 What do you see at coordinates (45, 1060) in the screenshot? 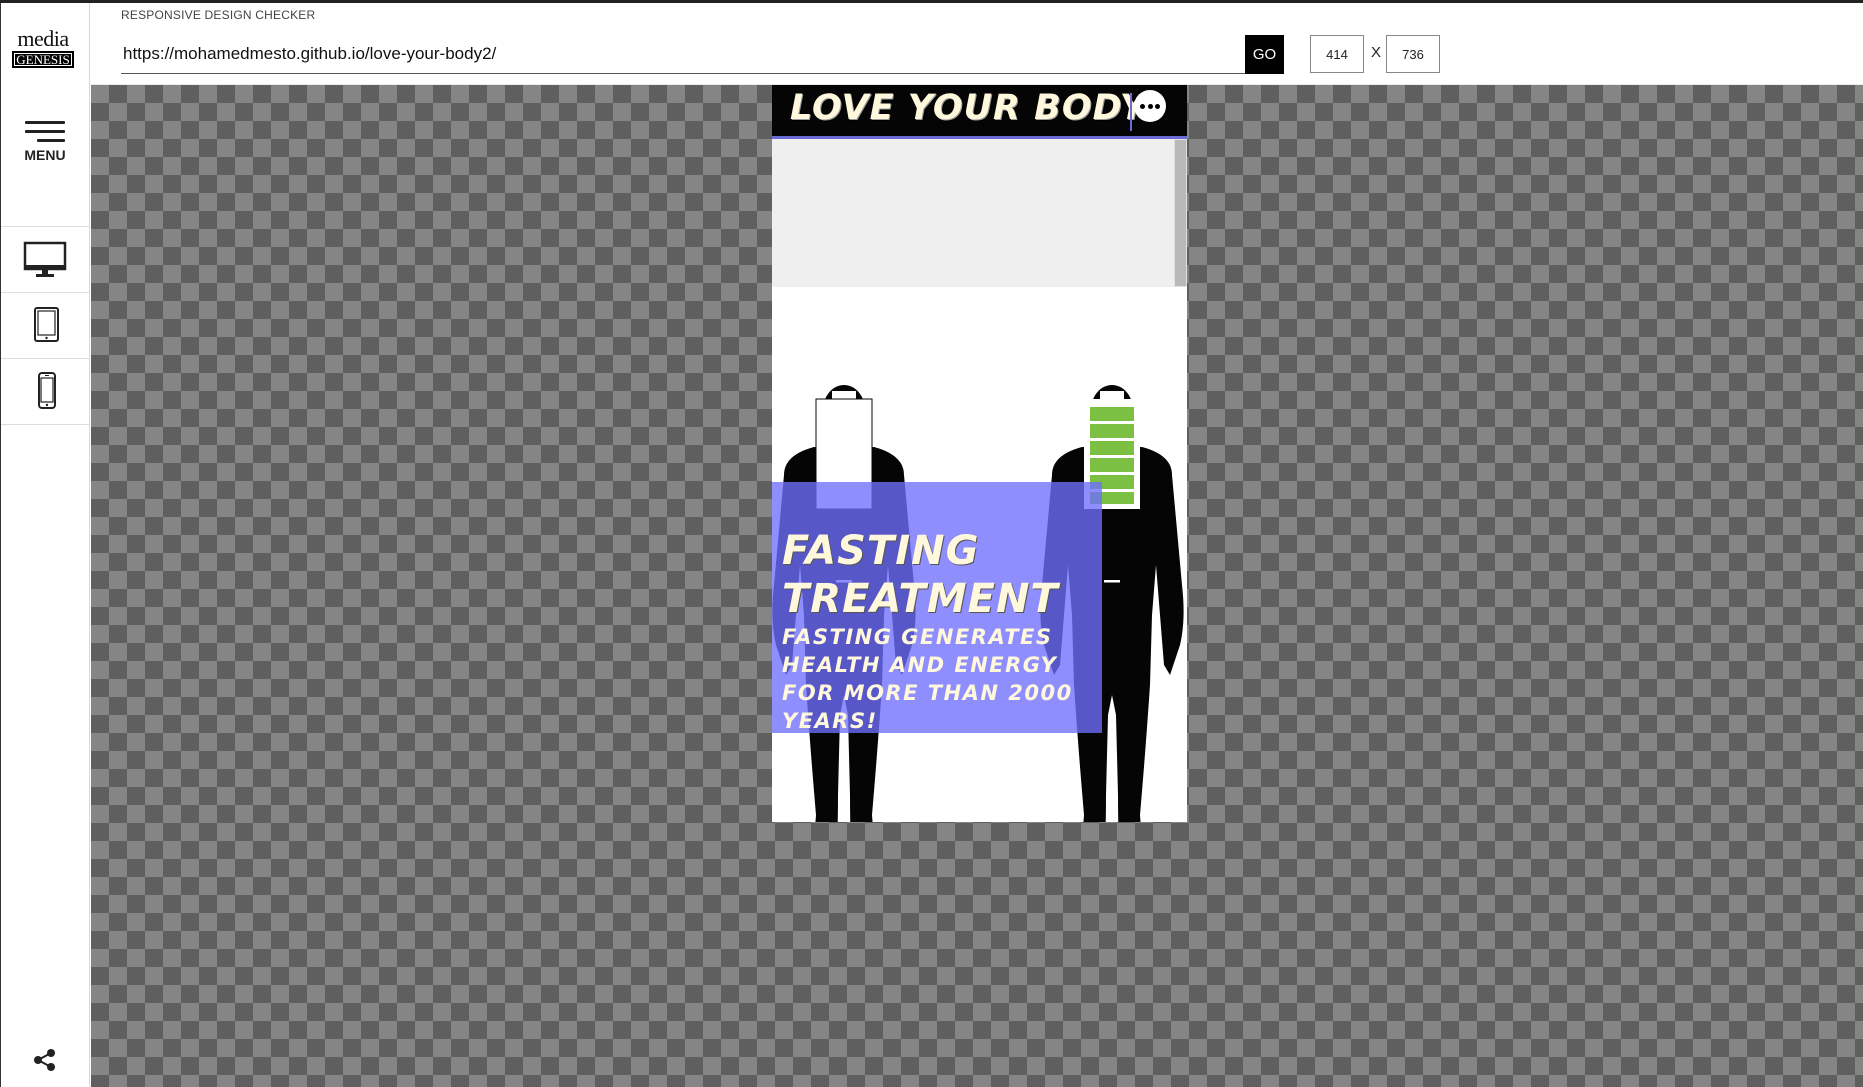
I see `share-icon` at bounding box center [45, 1060].